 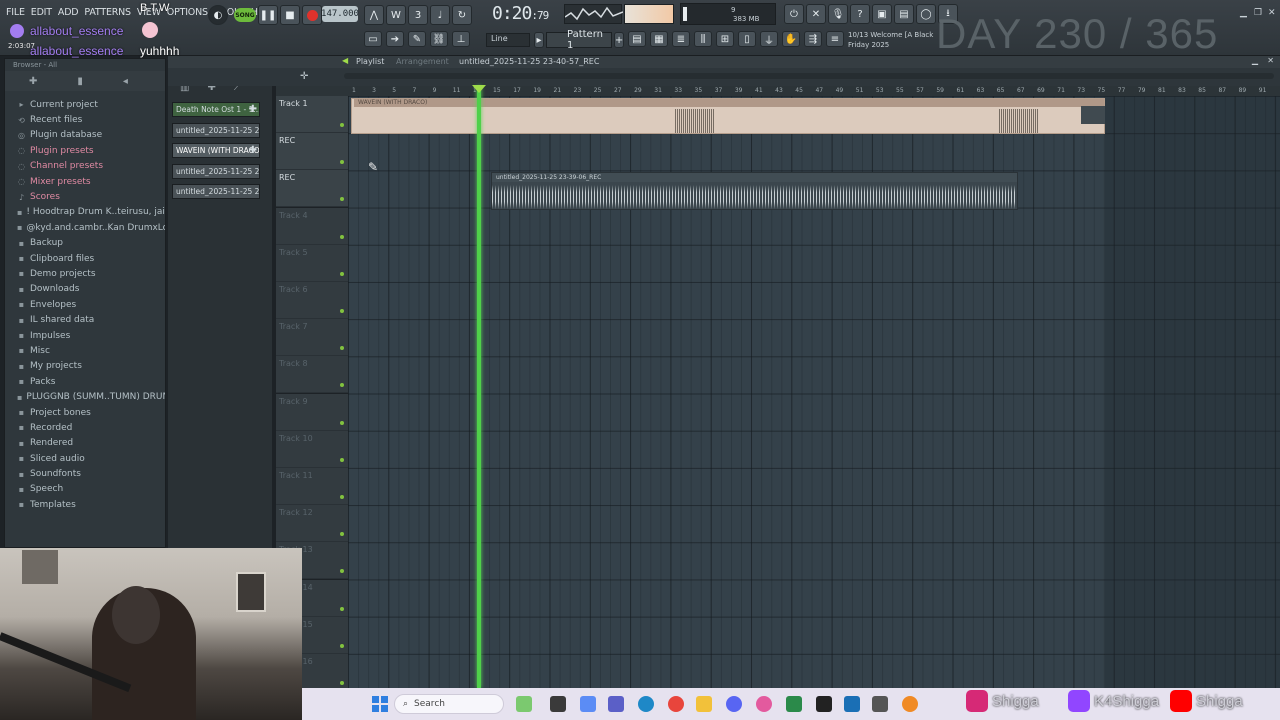 I want to click on browser-item: ▪ Misc, so click(x=85, y=350).